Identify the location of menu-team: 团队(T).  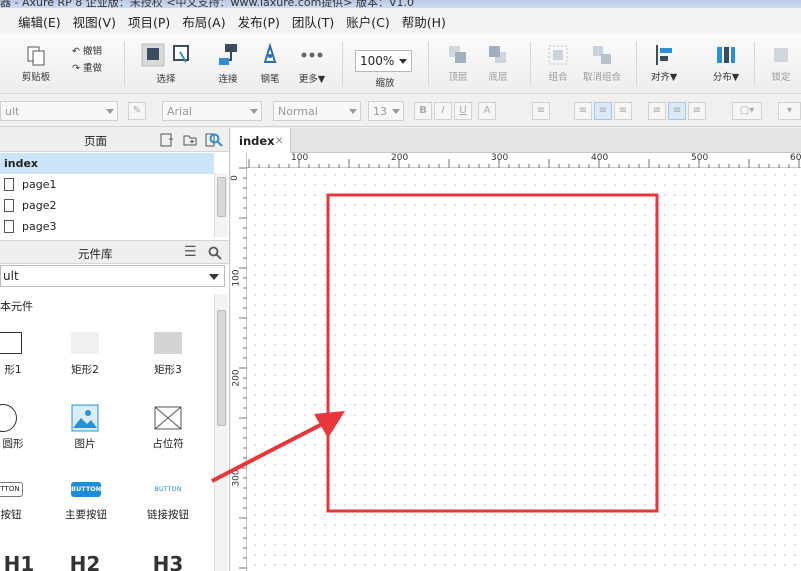
(313, 21).